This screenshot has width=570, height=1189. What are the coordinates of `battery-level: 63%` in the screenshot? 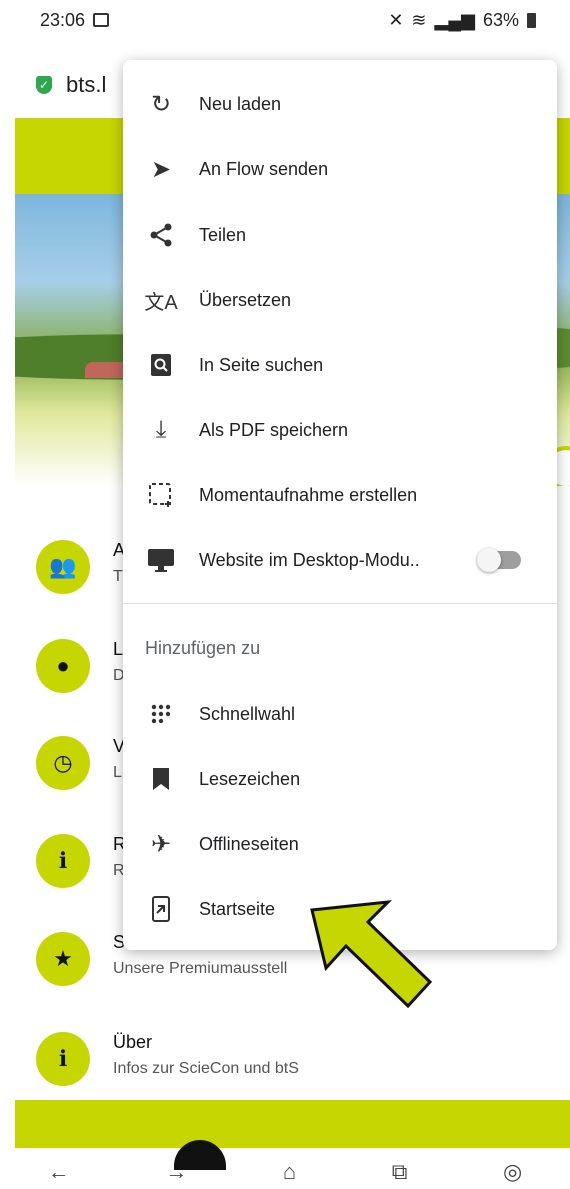 It's located at (500, 19).